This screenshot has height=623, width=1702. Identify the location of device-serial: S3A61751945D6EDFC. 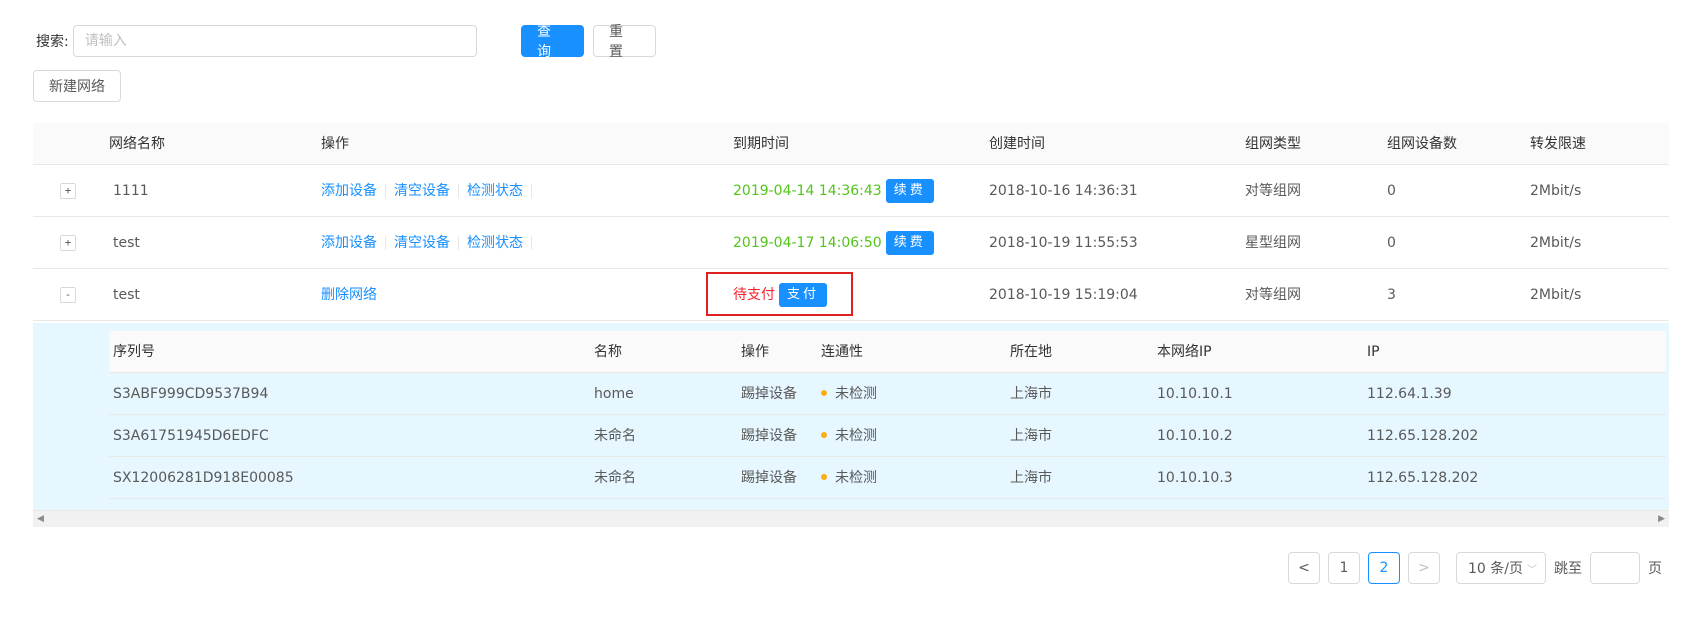
(191, 436).